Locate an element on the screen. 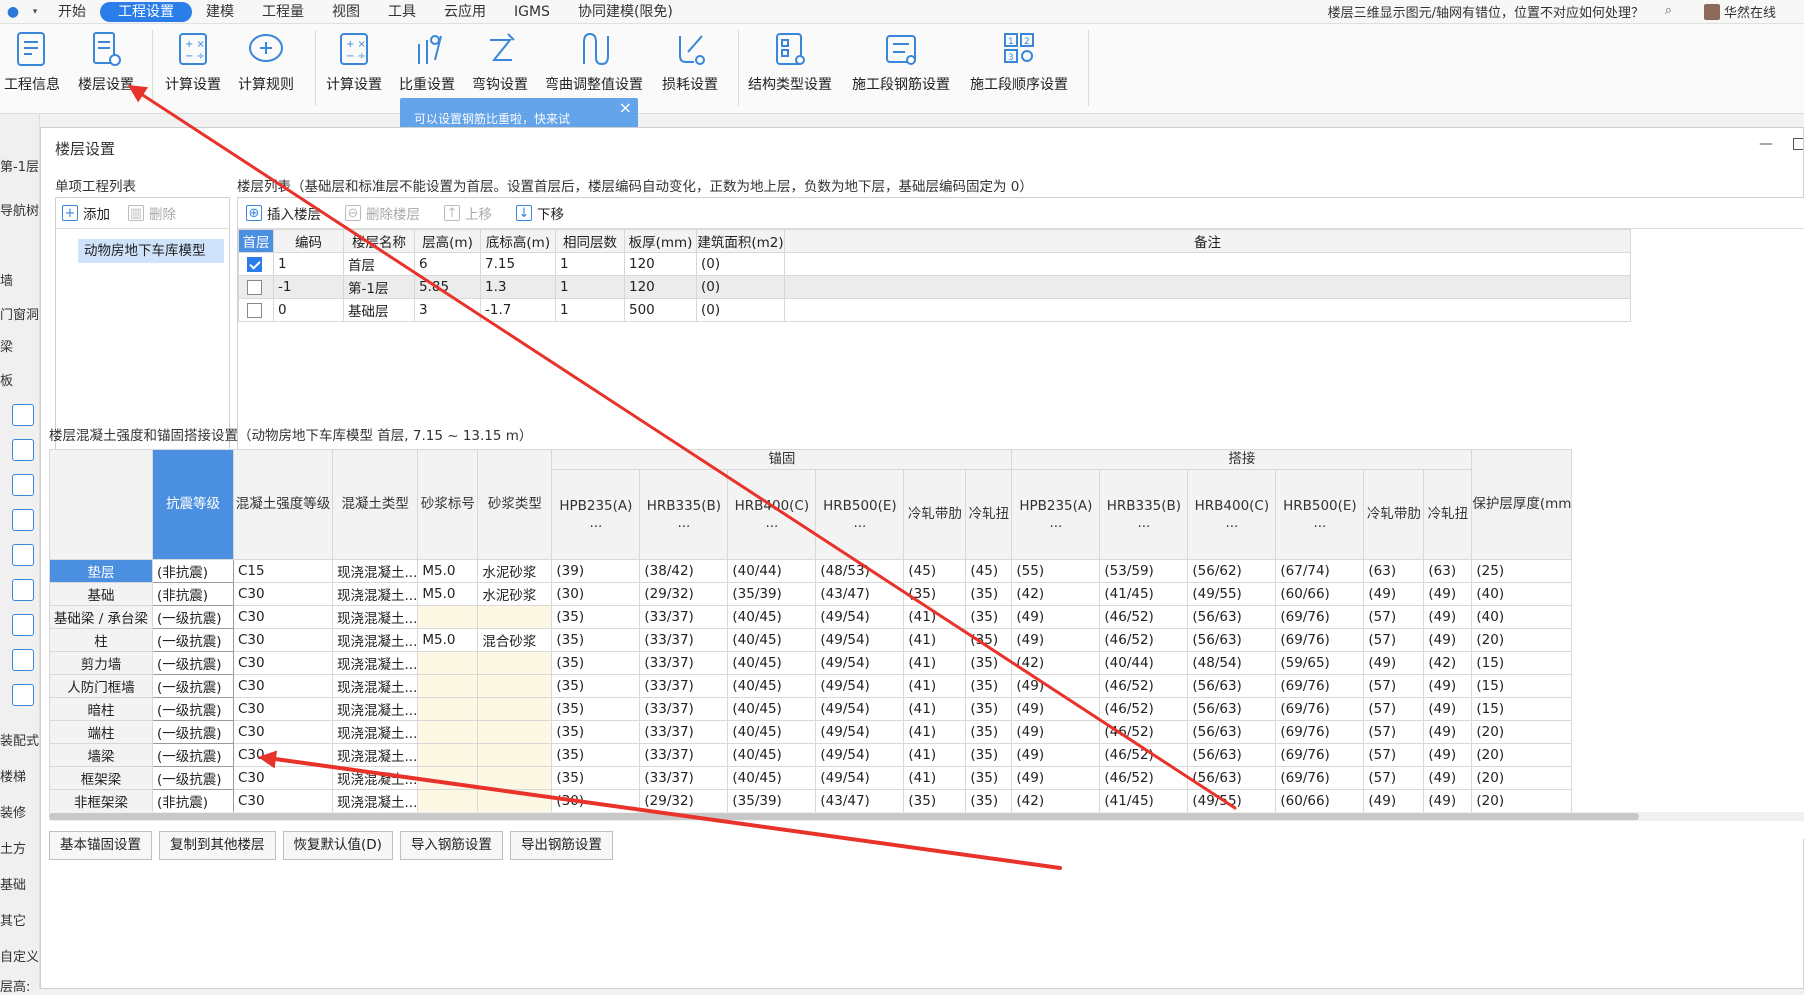 The image size is (1804, 995). col-code: 编码 is located at coordinates (308, 241).